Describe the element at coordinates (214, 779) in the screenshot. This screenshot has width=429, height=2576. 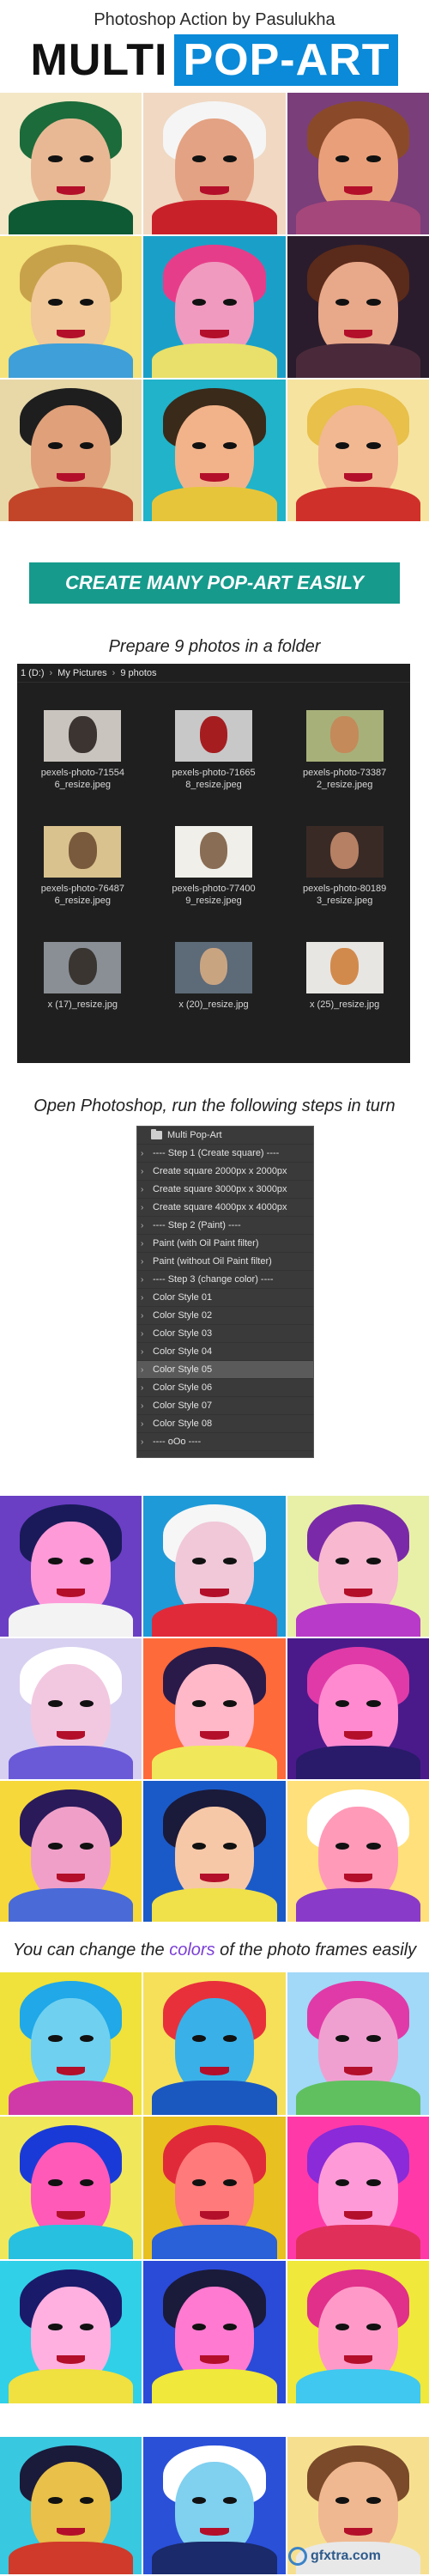
I see `file-name: pexels-photo-716658_resize.jpeg` at that location.